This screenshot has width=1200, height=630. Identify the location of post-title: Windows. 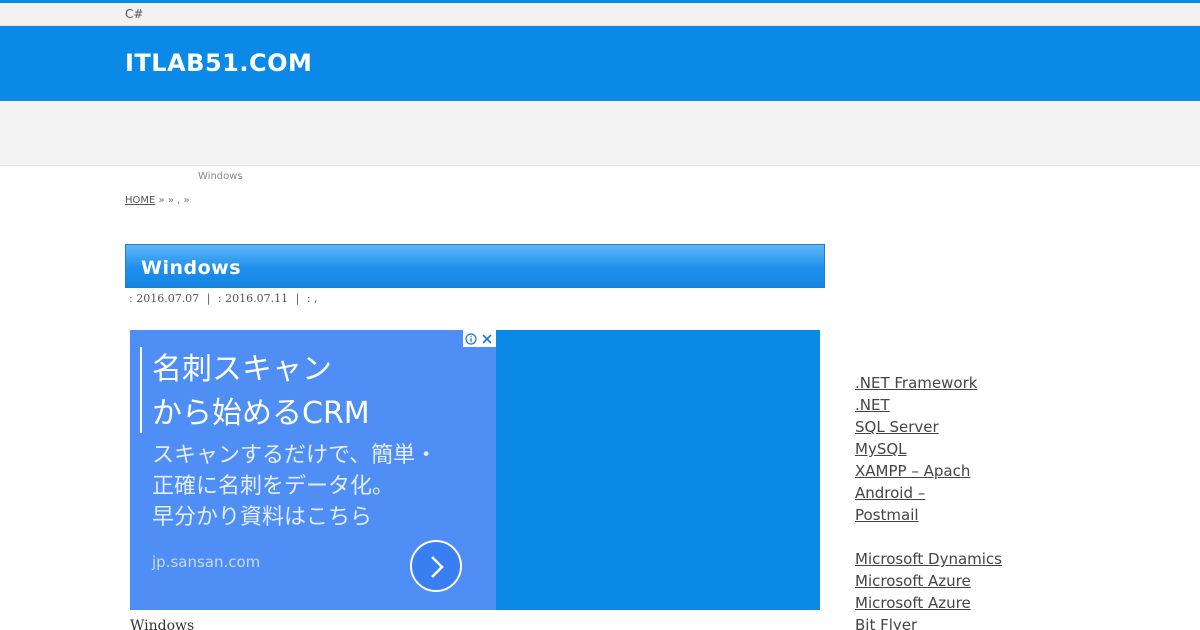
(191, 268).